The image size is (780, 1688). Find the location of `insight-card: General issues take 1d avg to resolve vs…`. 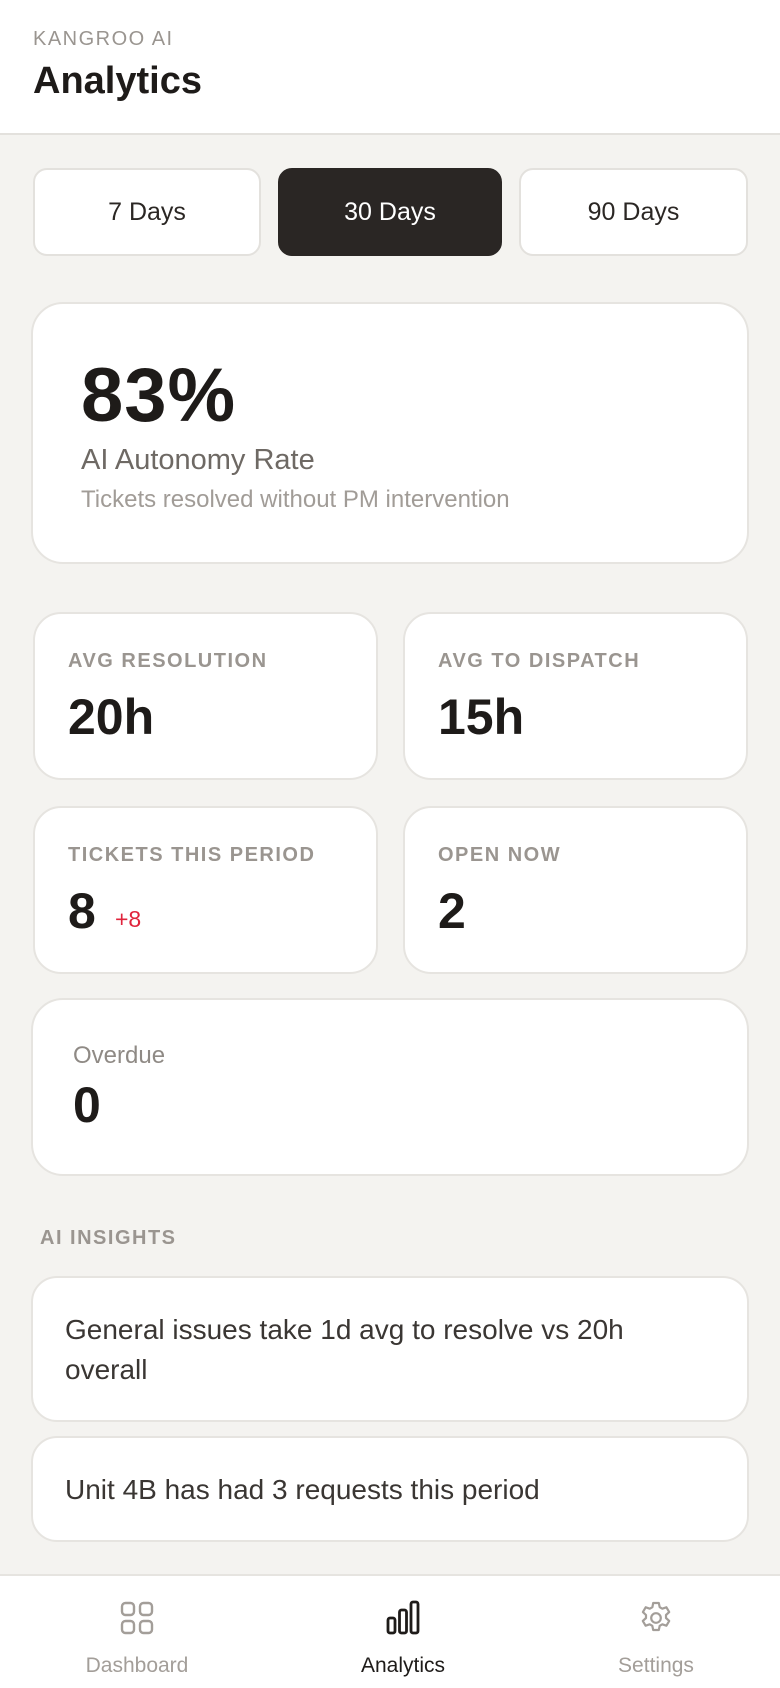

insight-card: General issues take 1d avg to resolve vs… is located at coordinates (390, 1349).